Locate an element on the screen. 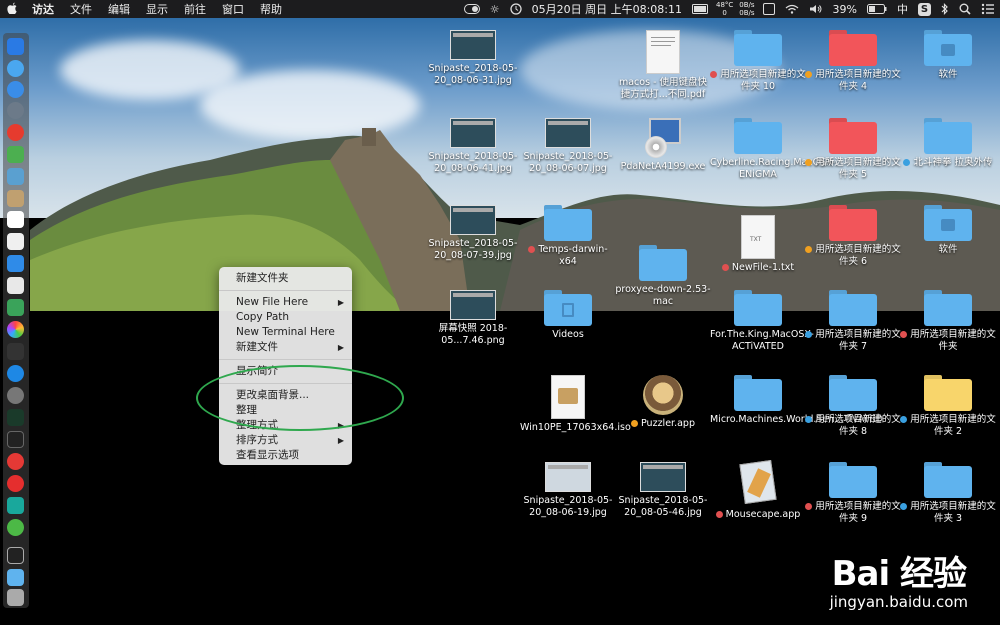  desktop-item-label: Videos is located at coordinates (568, 335).